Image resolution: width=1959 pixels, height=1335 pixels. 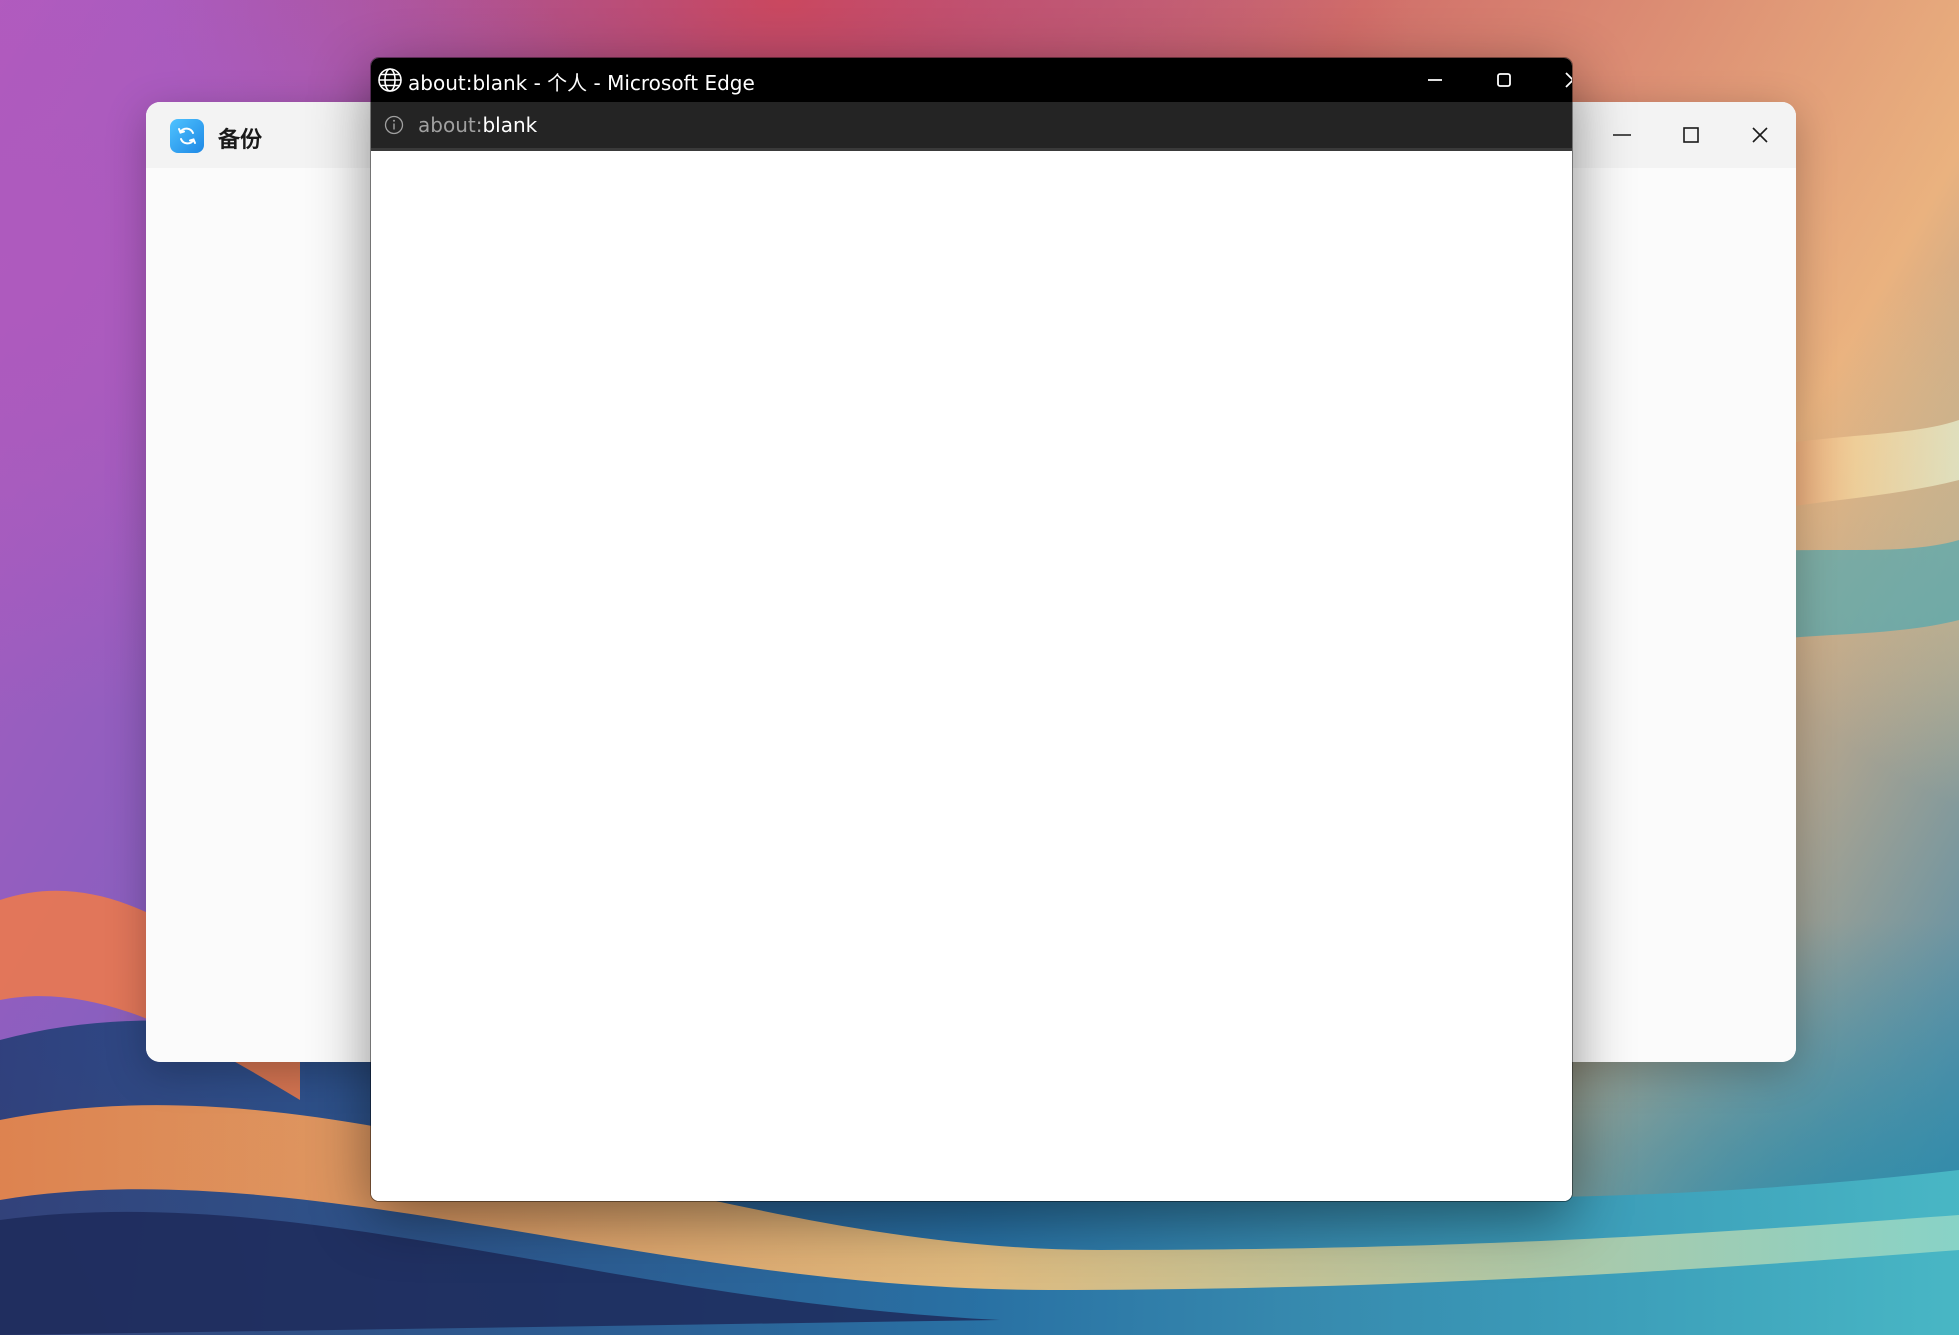 I want to click on edge-close-button, so click(x=1555, y=80).